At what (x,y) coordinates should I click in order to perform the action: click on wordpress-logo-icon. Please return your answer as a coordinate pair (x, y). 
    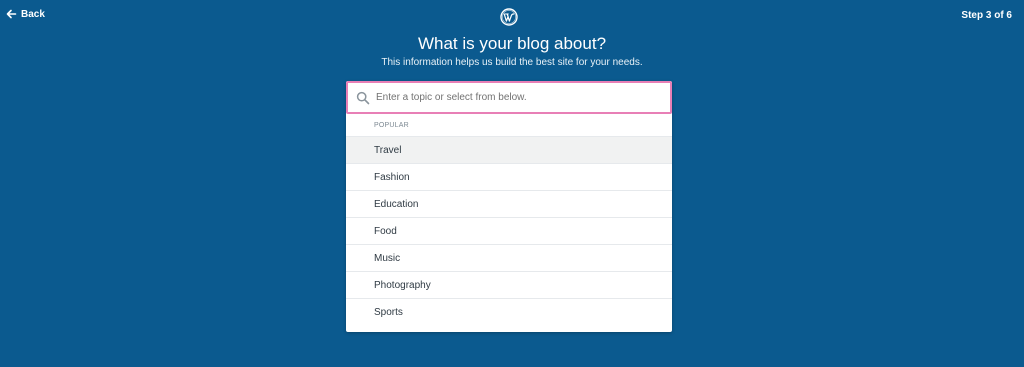
    Looking at the image, I should click on (509, 17).